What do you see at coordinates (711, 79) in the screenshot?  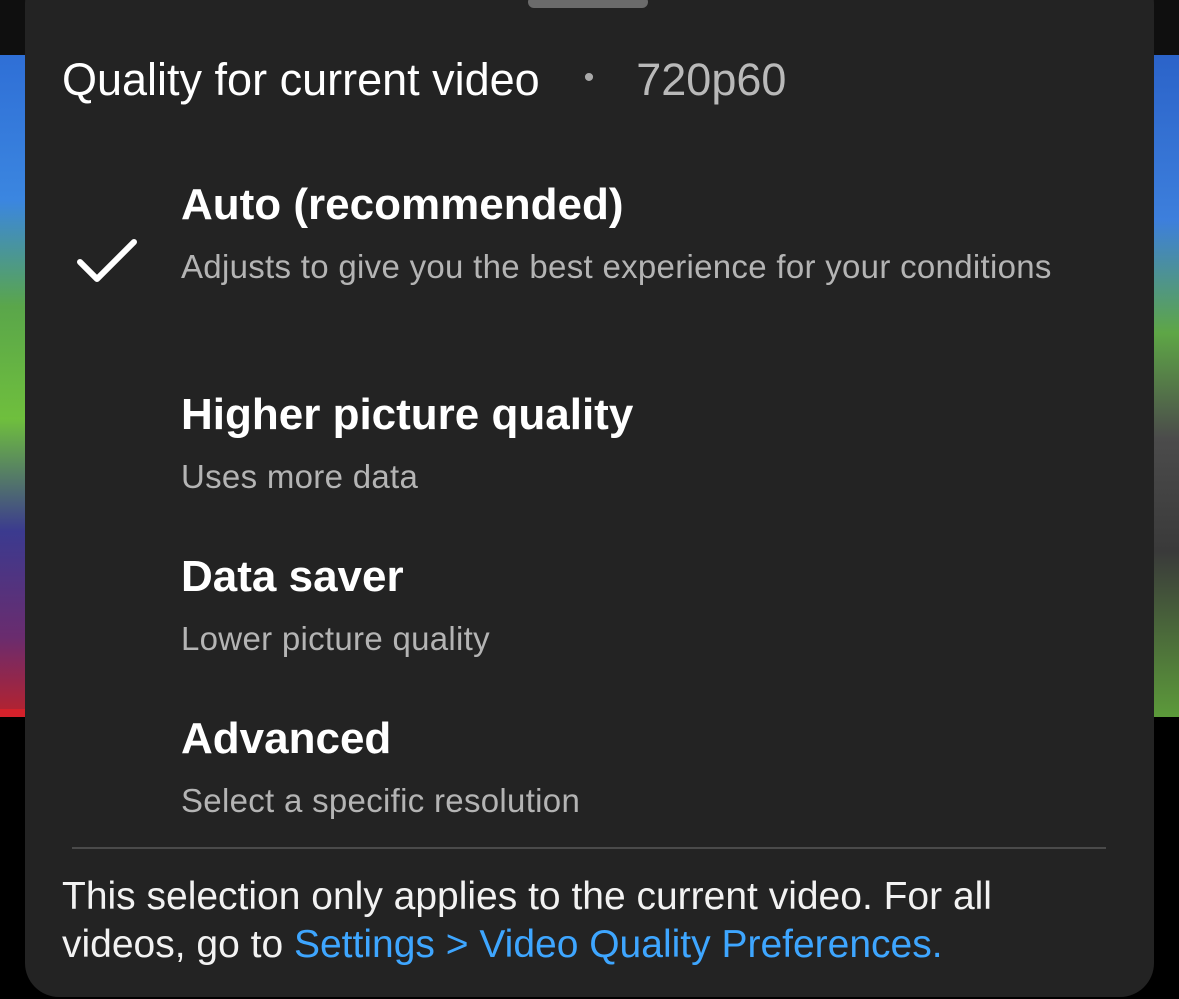 I see `current-quality-value: 720p60` at bounding box center [711, 79].